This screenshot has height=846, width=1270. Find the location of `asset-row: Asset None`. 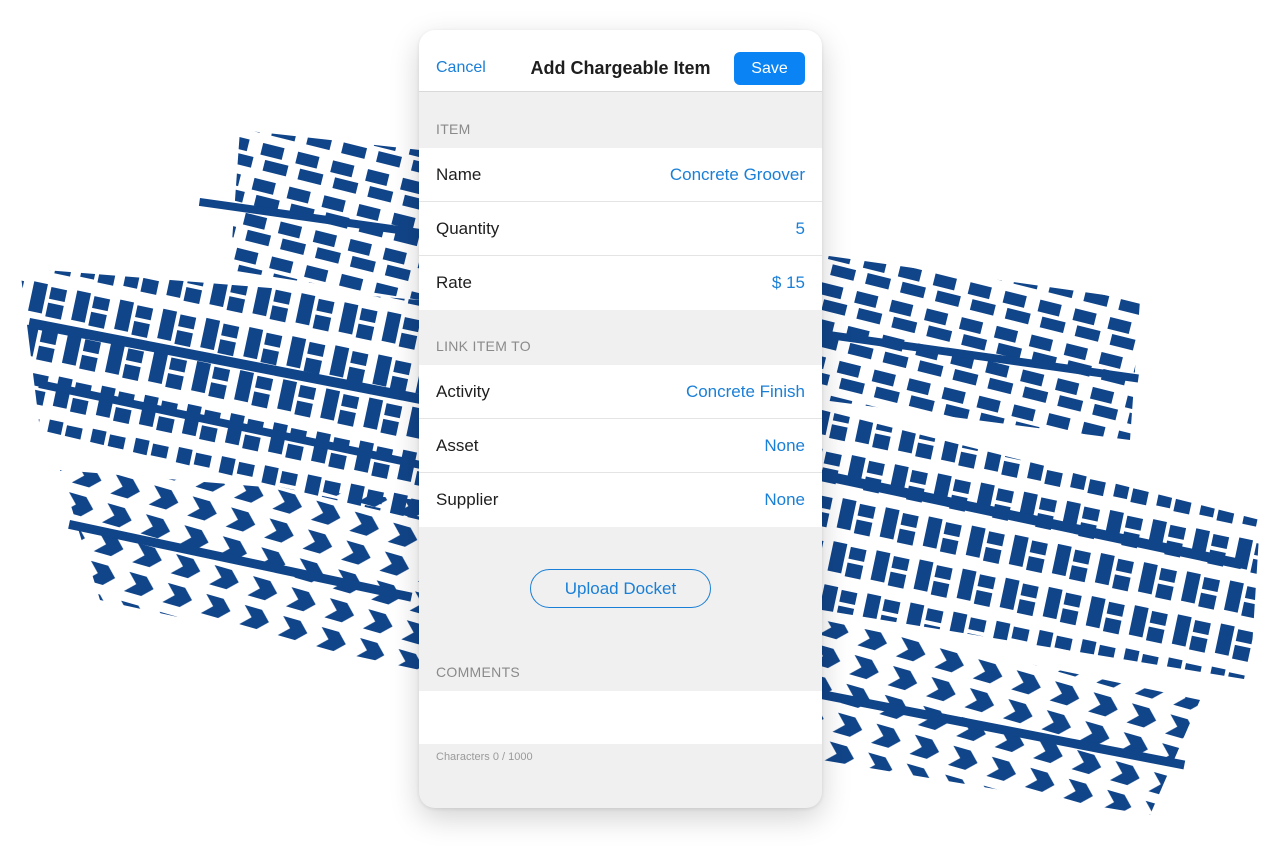

asset-row: Asset None is located at coordinates (620, 446).